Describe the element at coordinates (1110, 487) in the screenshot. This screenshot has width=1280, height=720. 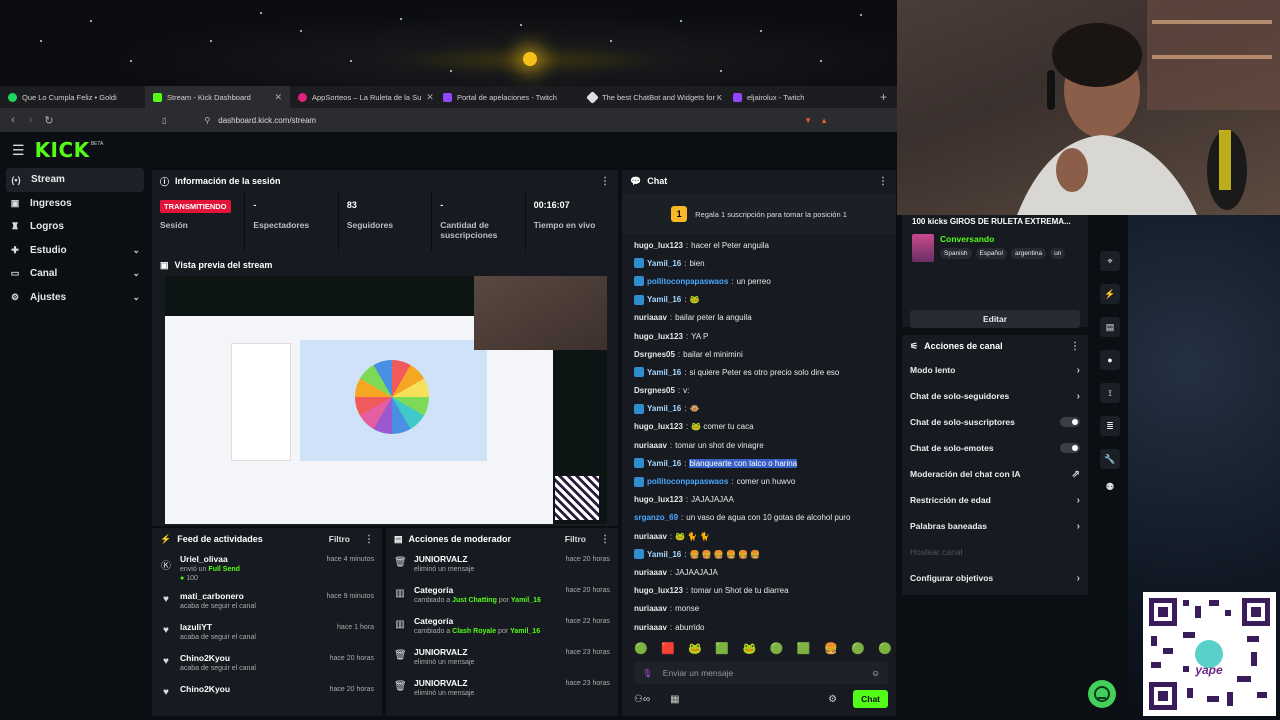
I see `integrations-icon: ⚉` at that location.